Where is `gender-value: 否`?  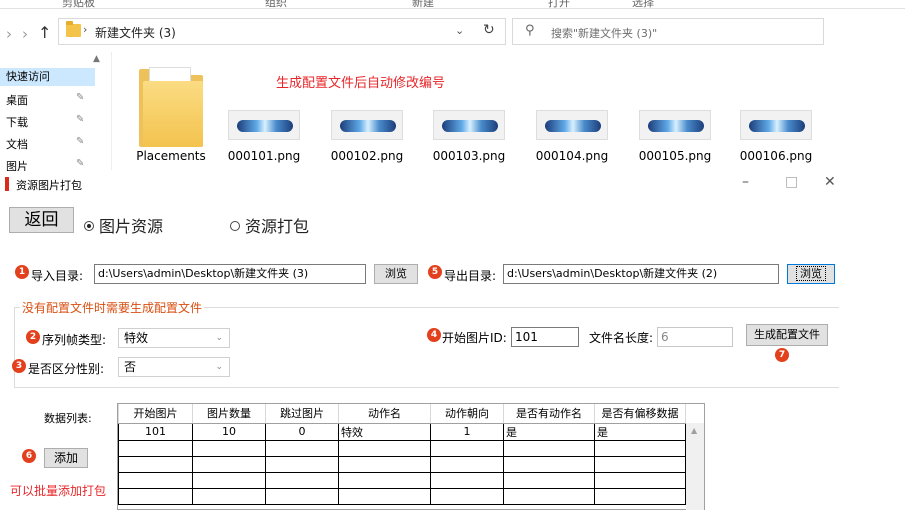 gender-value: 否 is located at coordinates (130, 367).